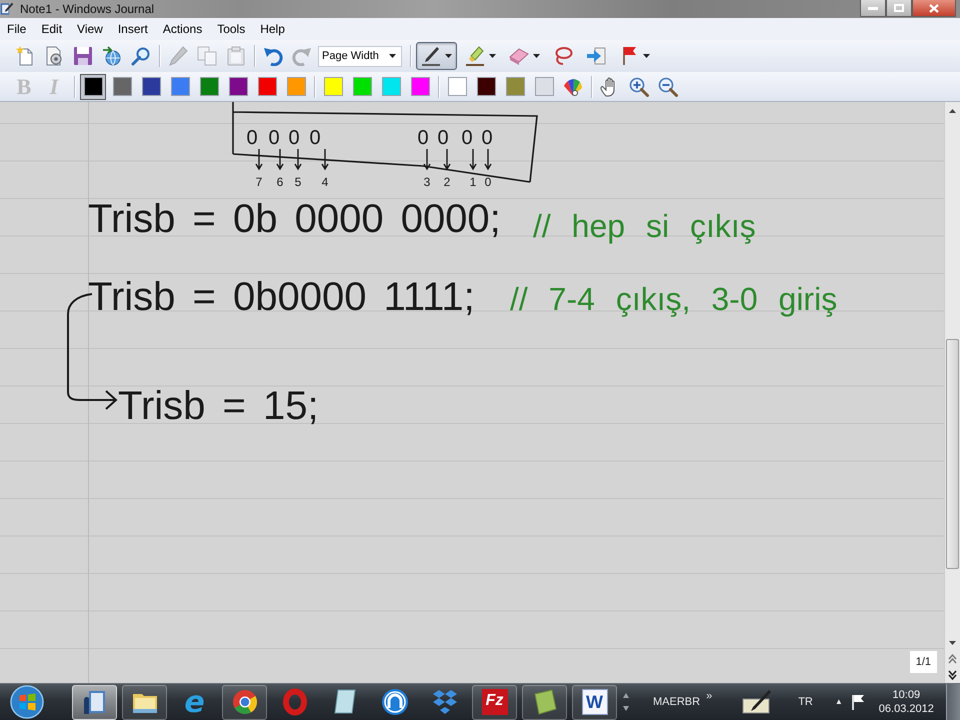  I want to click on pen-icon, so click(431, 56).